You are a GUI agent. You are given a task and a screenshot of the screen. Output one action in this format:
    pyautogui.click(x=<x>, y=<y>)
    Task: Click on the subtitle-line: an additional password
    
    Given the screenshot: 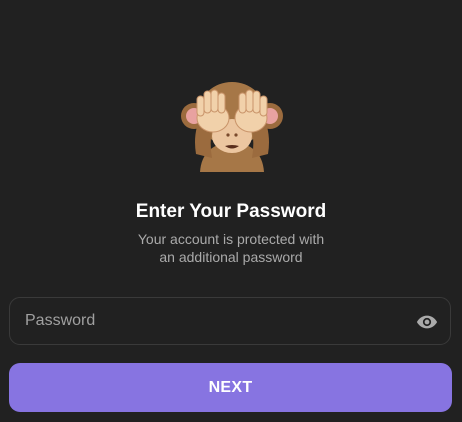 What is the action you would take?
    pyautogui.click(x=231, y=257)
    